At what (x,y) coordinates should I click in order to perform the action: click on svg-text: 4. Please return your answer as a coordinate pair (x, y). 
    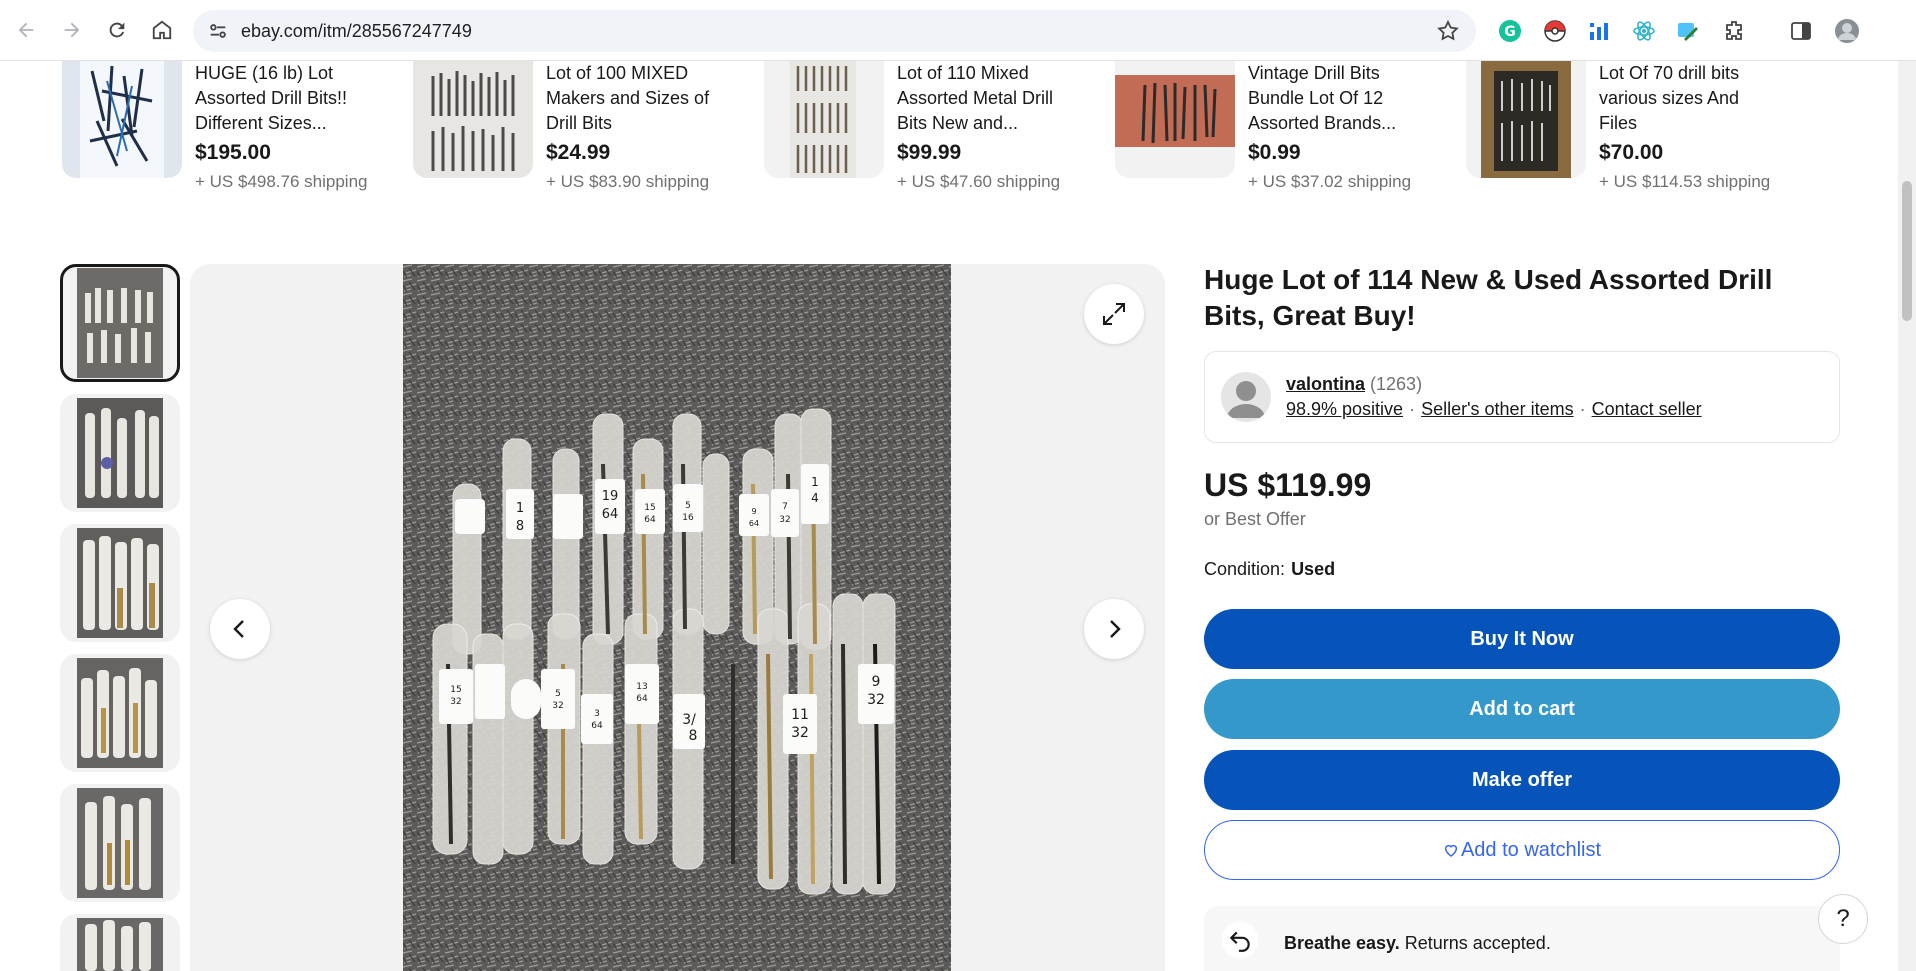
    Looking at the image, I should click on (815, 498).